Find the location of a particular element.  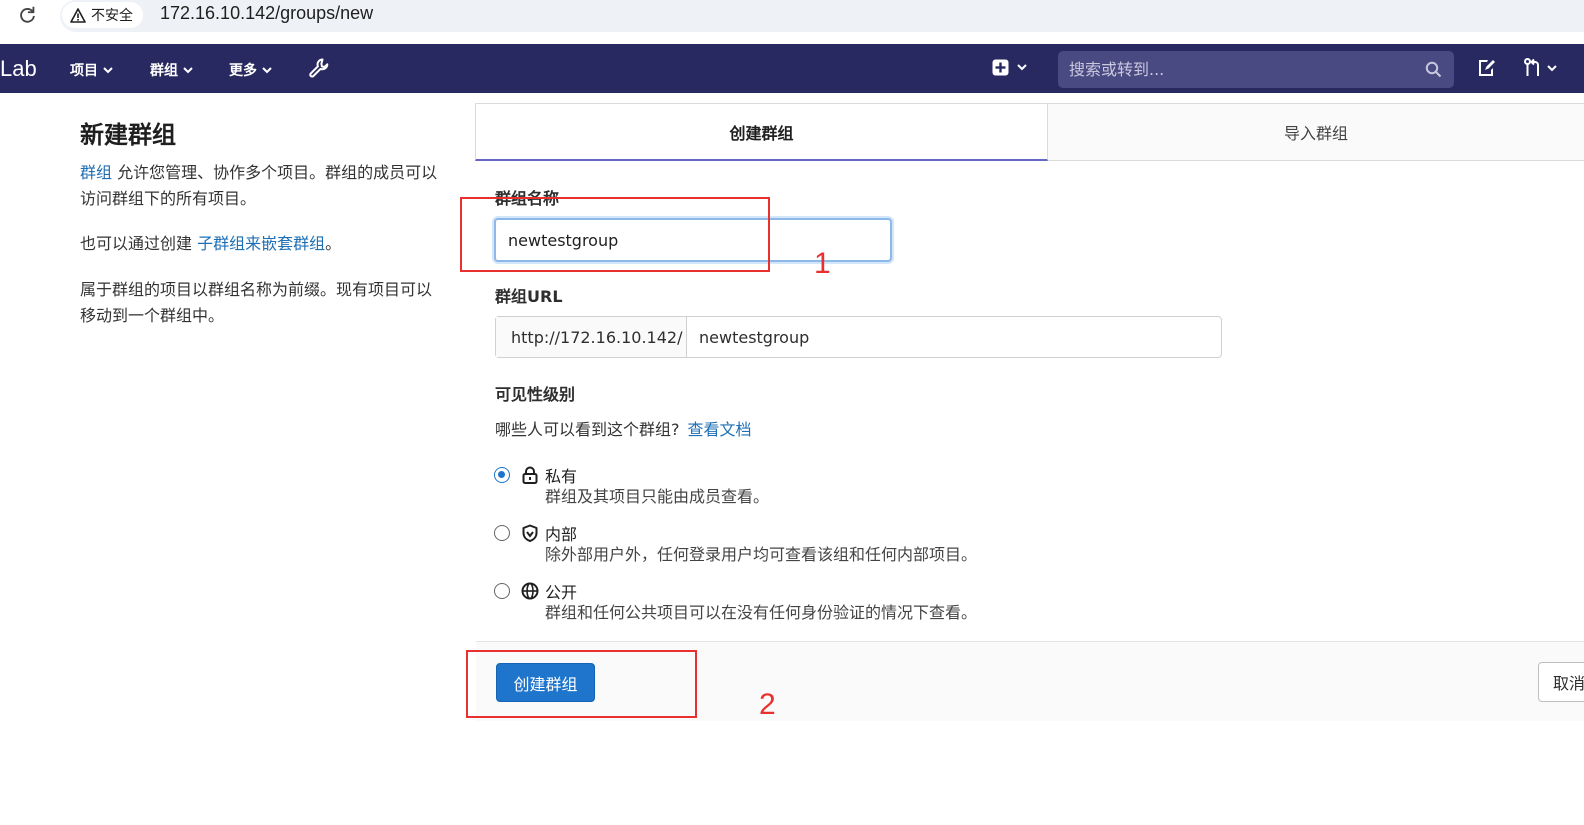

globe-icon is located at coordinates (530, 591).